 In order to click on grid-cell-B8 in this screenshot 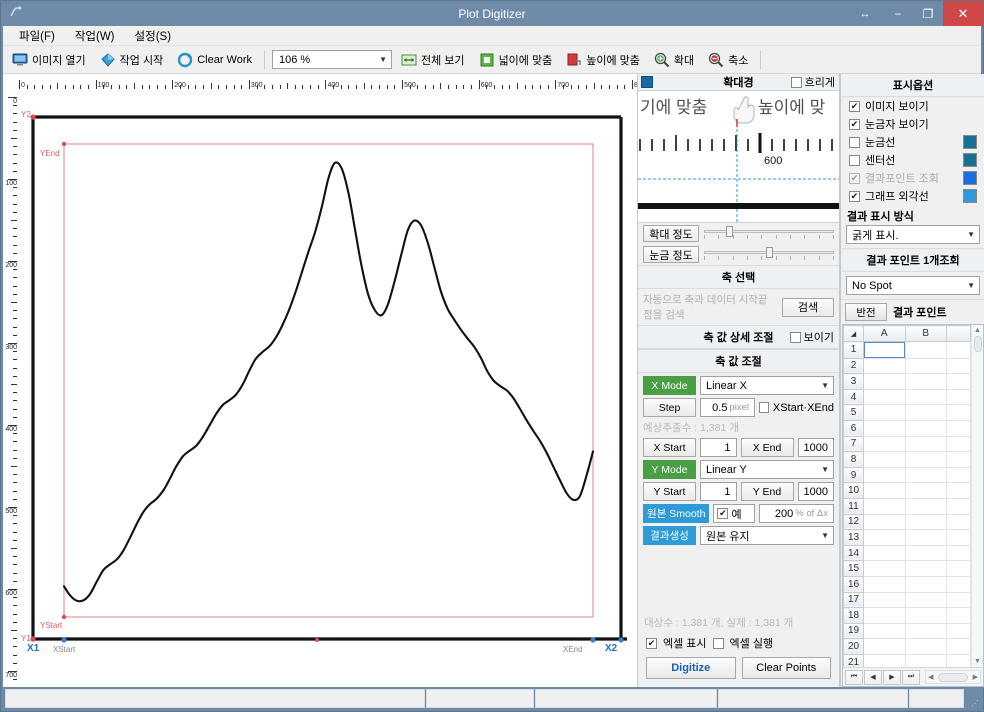, I will do `click(925, 459)`.